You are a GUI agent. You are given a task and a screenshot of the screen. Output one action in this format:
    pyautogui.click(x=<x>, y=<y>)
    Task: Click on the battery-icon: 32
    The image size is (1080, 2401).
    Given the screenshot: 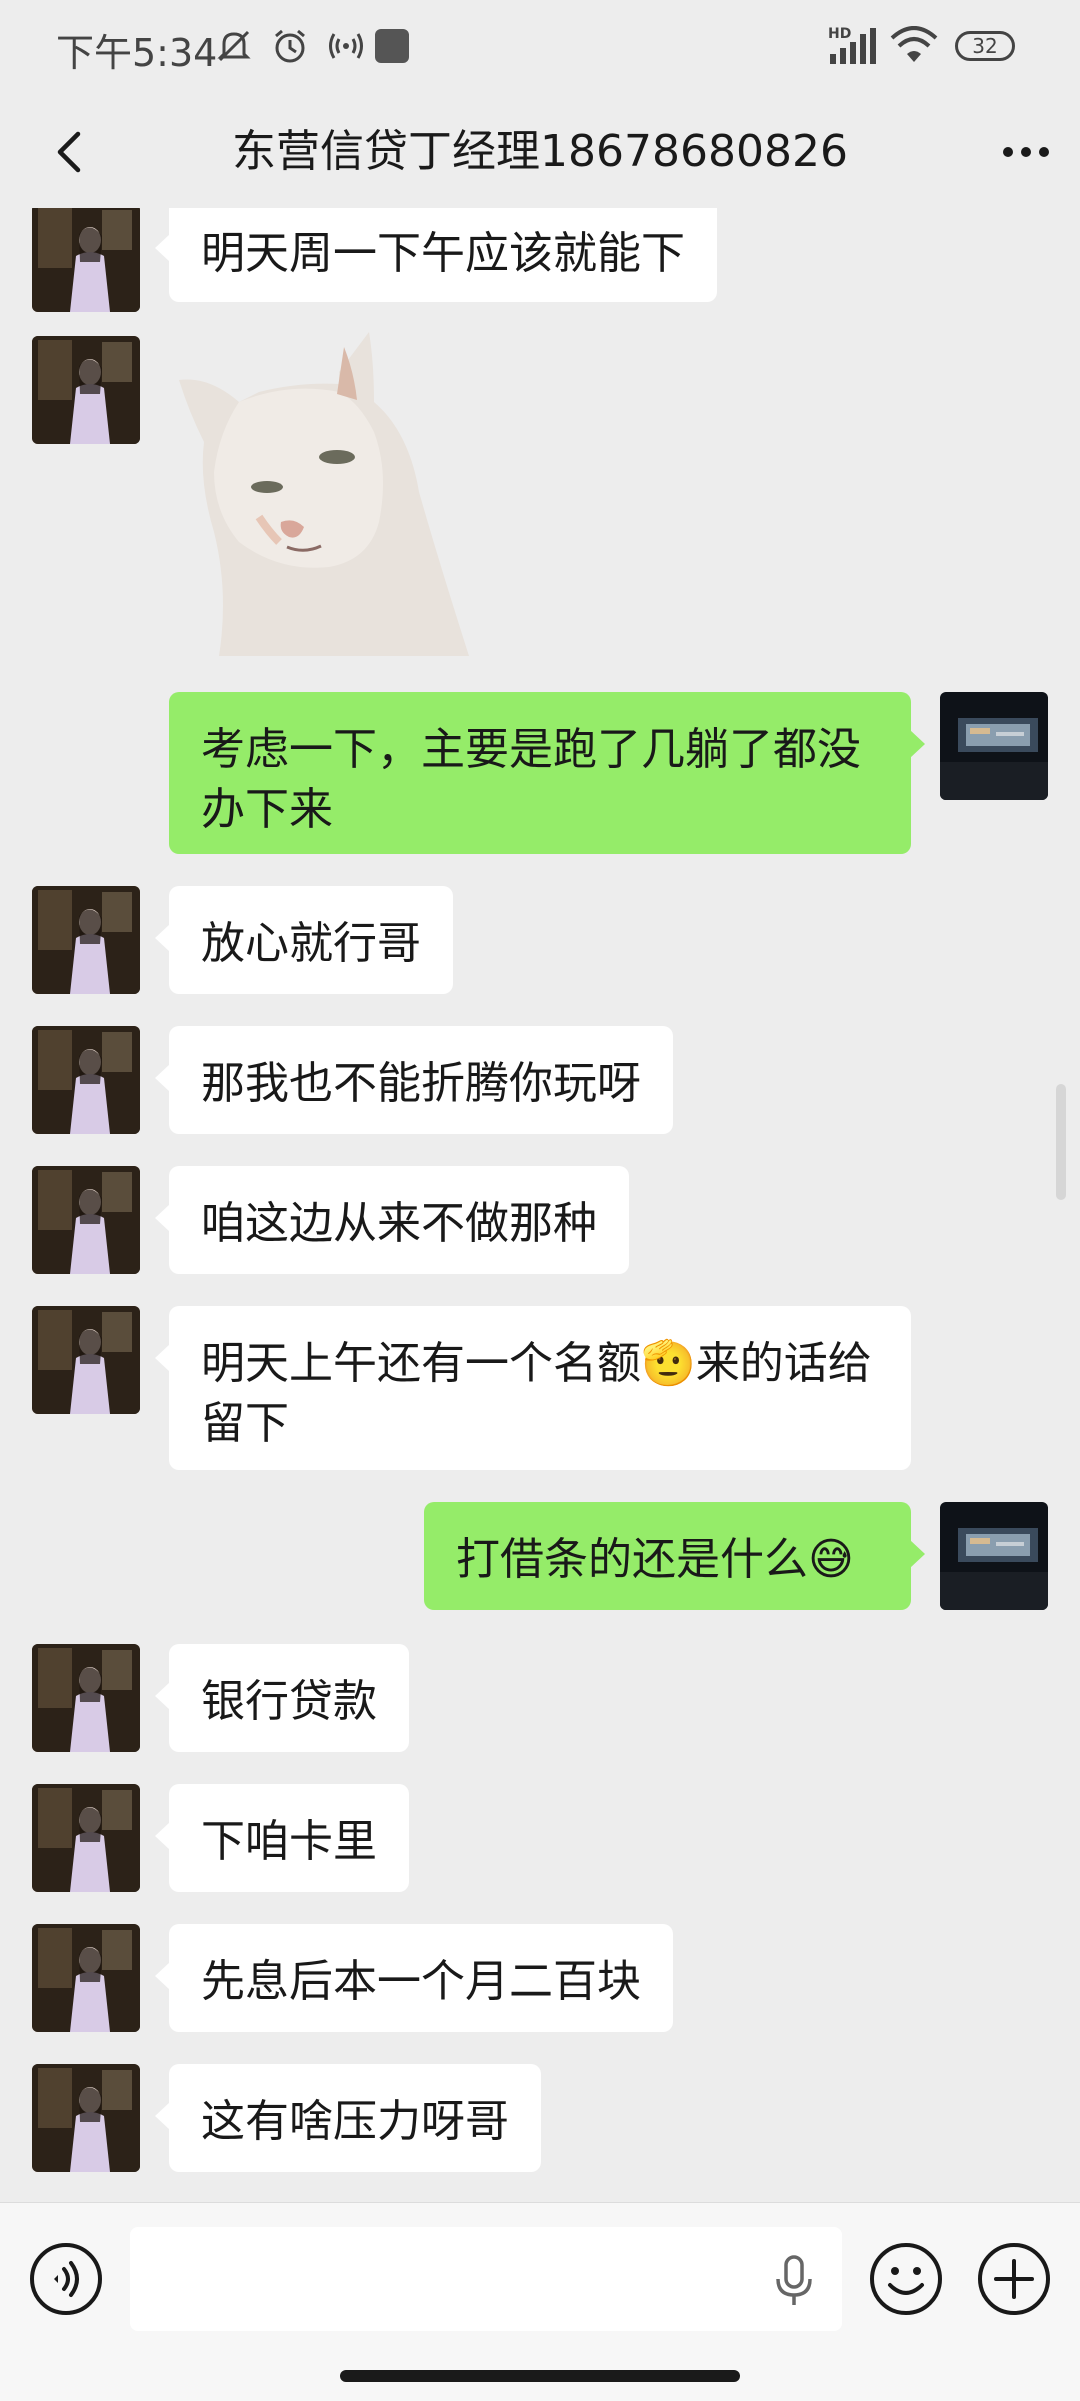 What is the action you would take?
    pyautogui.click(x=985, y=46)
    